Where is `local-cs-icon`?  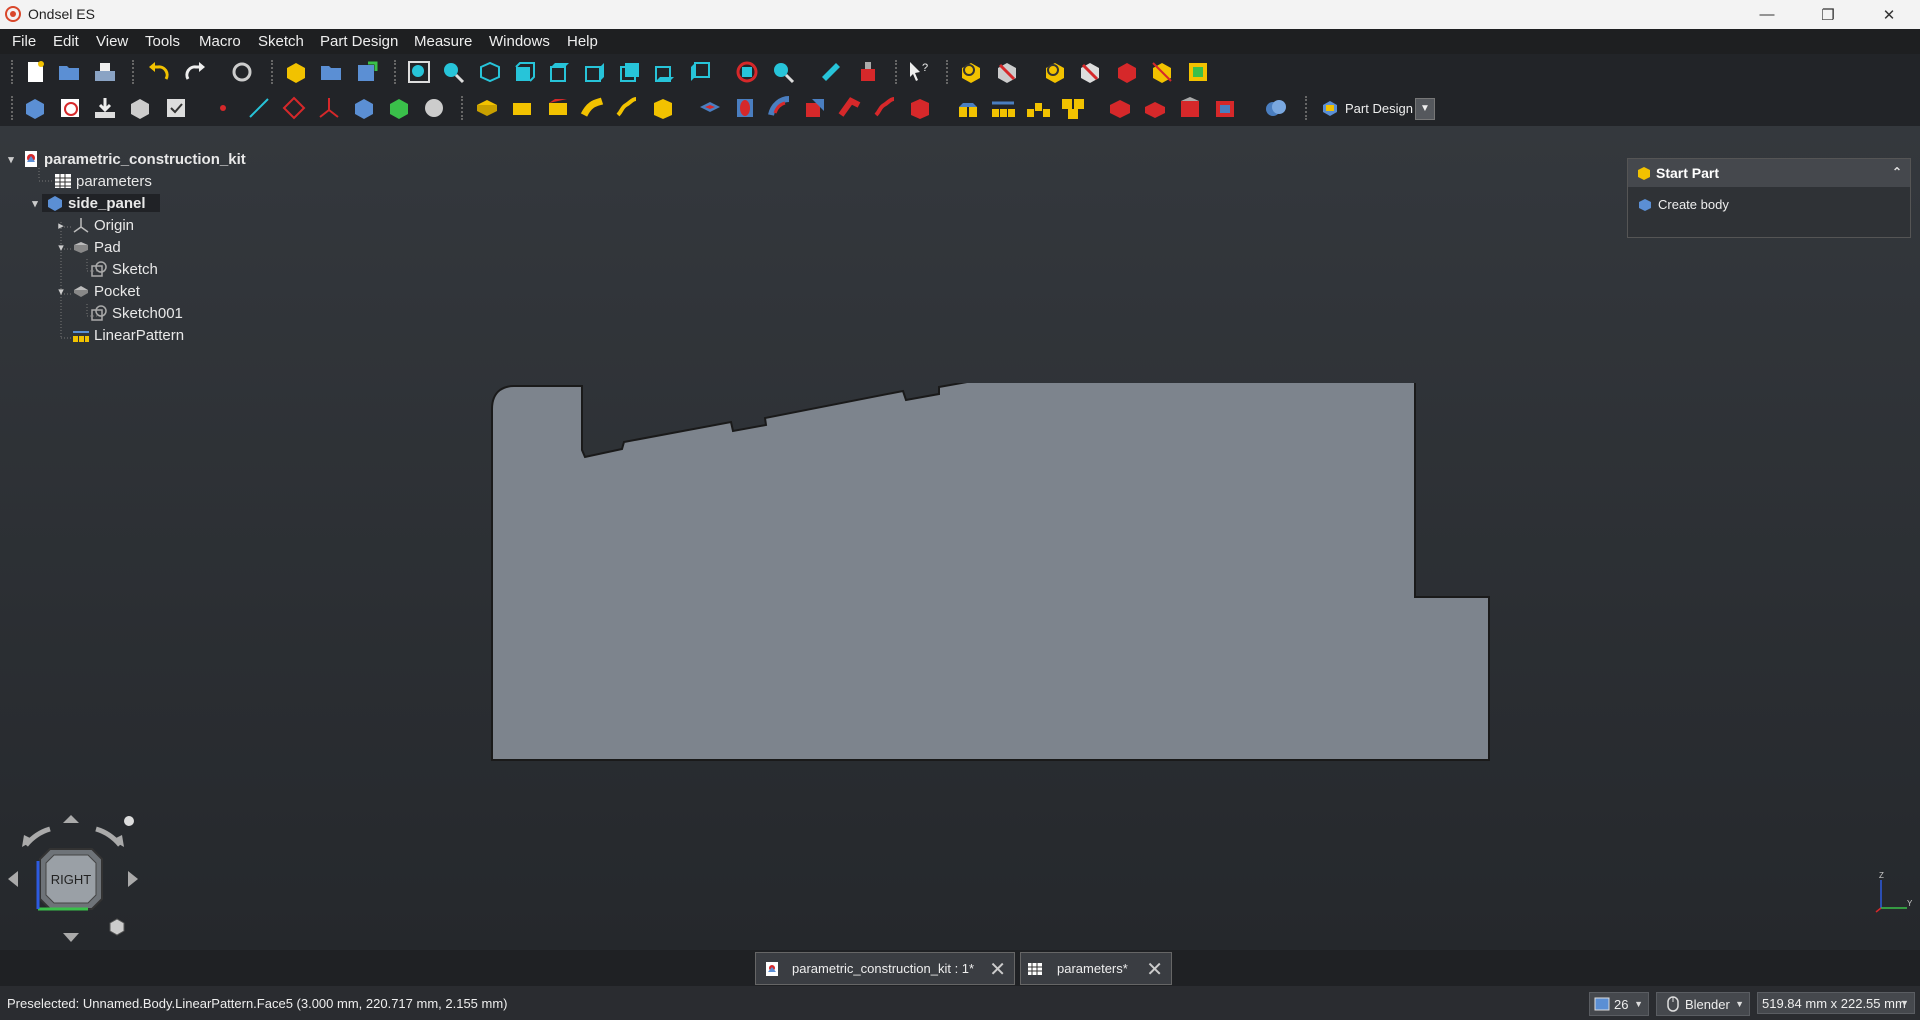
local-cs-icon is located at coordinates (329, 108).